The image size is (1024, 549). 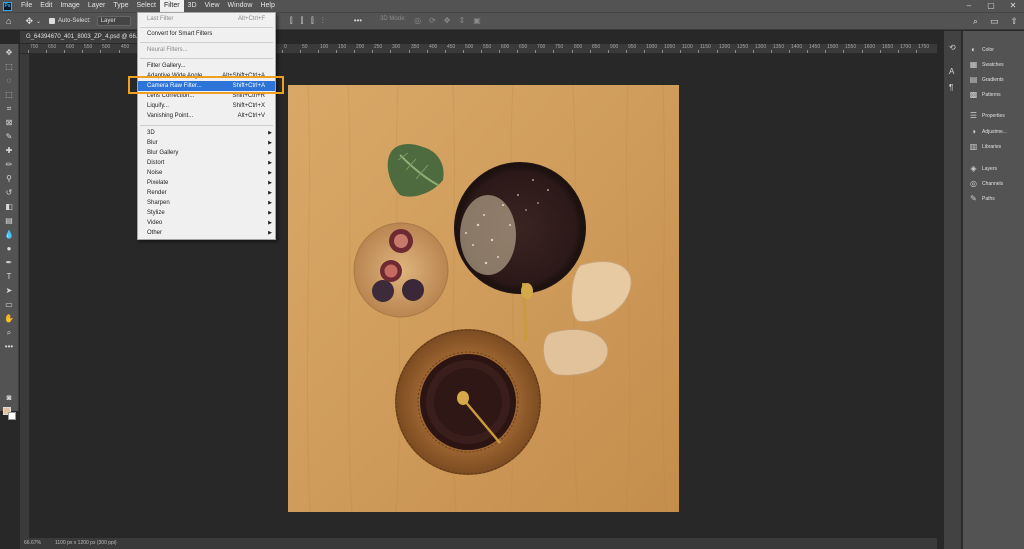 I want to click on ruler-tick-label: 1600, so click(x=870, y=47).